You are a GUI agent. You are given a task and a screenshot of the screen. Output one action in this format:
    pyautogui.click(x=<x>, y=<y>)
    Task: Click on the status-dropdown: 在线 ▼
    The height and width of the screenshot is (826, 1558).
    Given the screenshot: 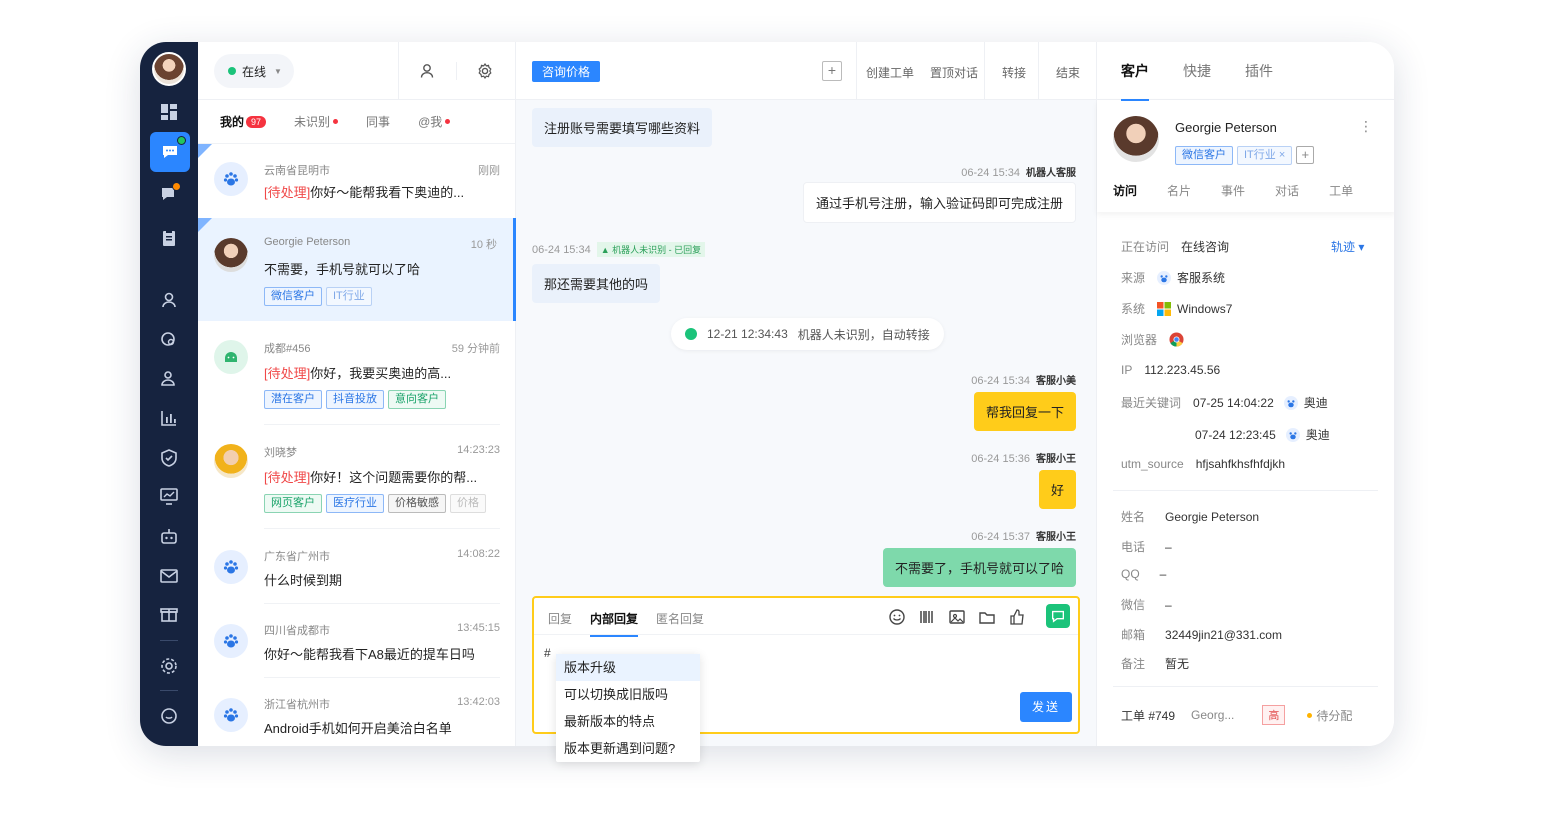 What is the action you would take?
    pyautogui.click(x=254, y=71)
    